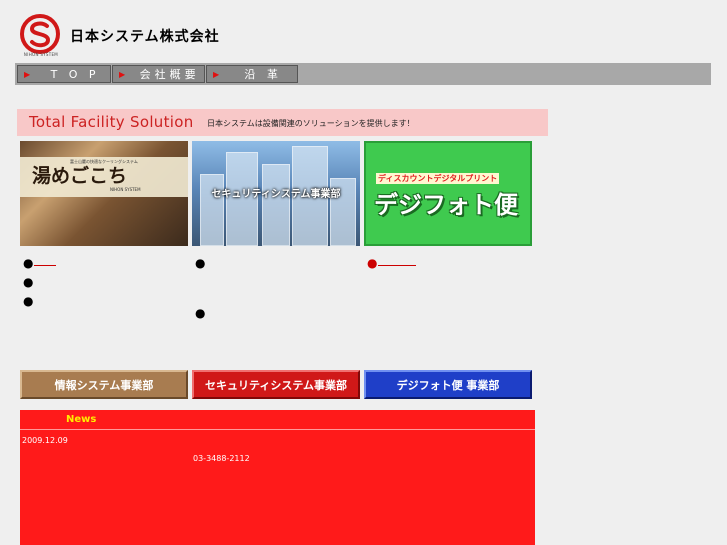  I want to click on nav-company-button: ▶ 会社概要, so click(158, 74).